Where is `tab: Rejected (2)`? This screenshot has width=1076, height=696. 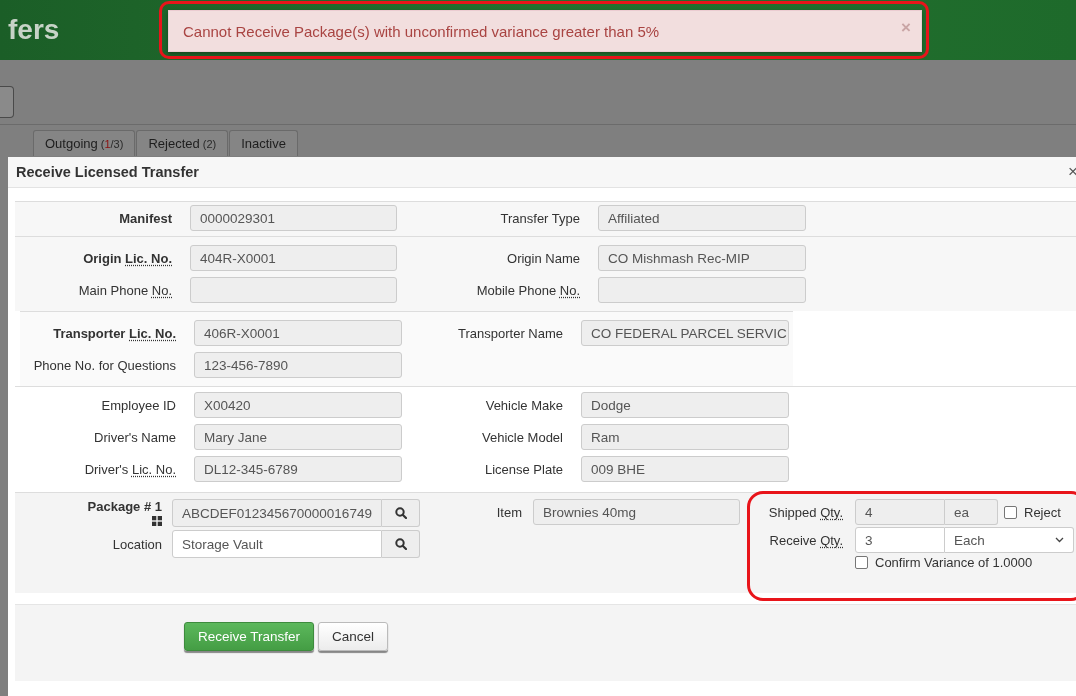
tab: Rejected (2) is located at coordinates (182, 143).